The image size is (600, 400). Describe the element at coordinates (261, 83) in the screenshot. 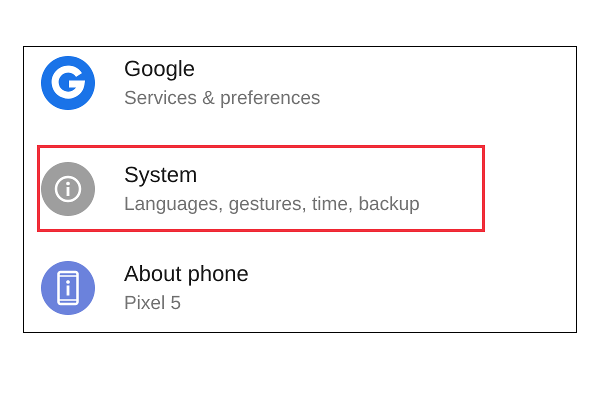

I see `settings-item: Google Services & preferences` at that location.